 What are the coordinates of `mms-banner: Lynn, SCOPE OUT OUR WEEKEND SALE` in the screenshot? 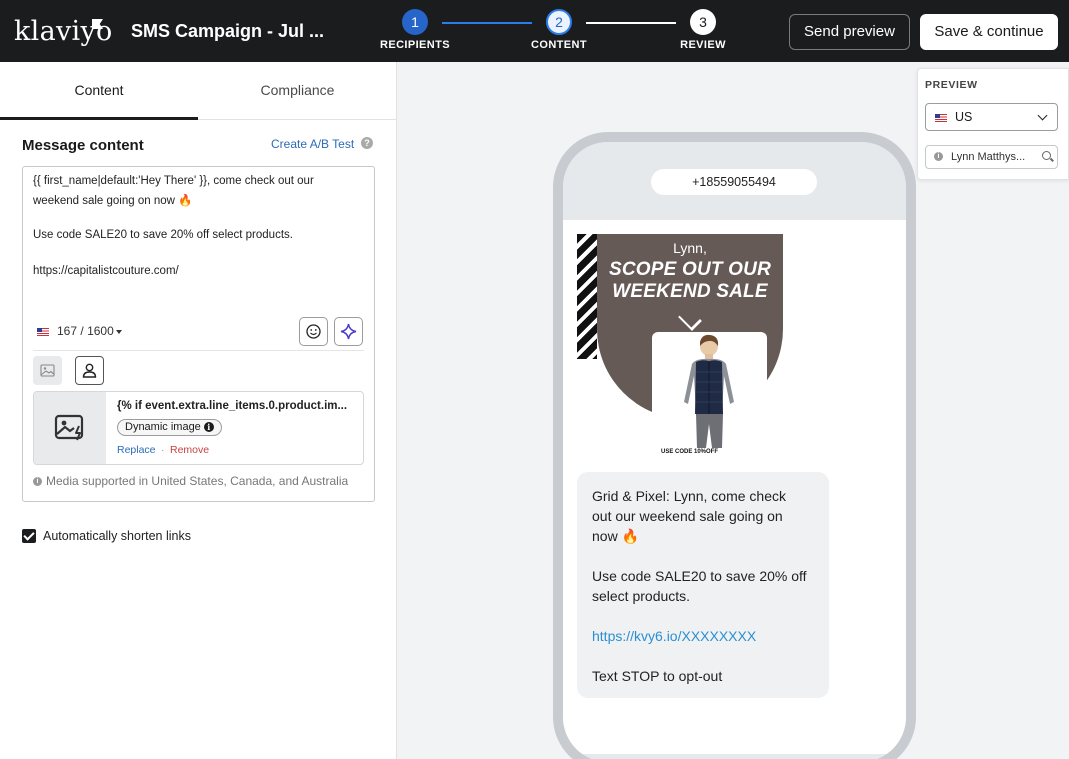 It's located at (690, 341).